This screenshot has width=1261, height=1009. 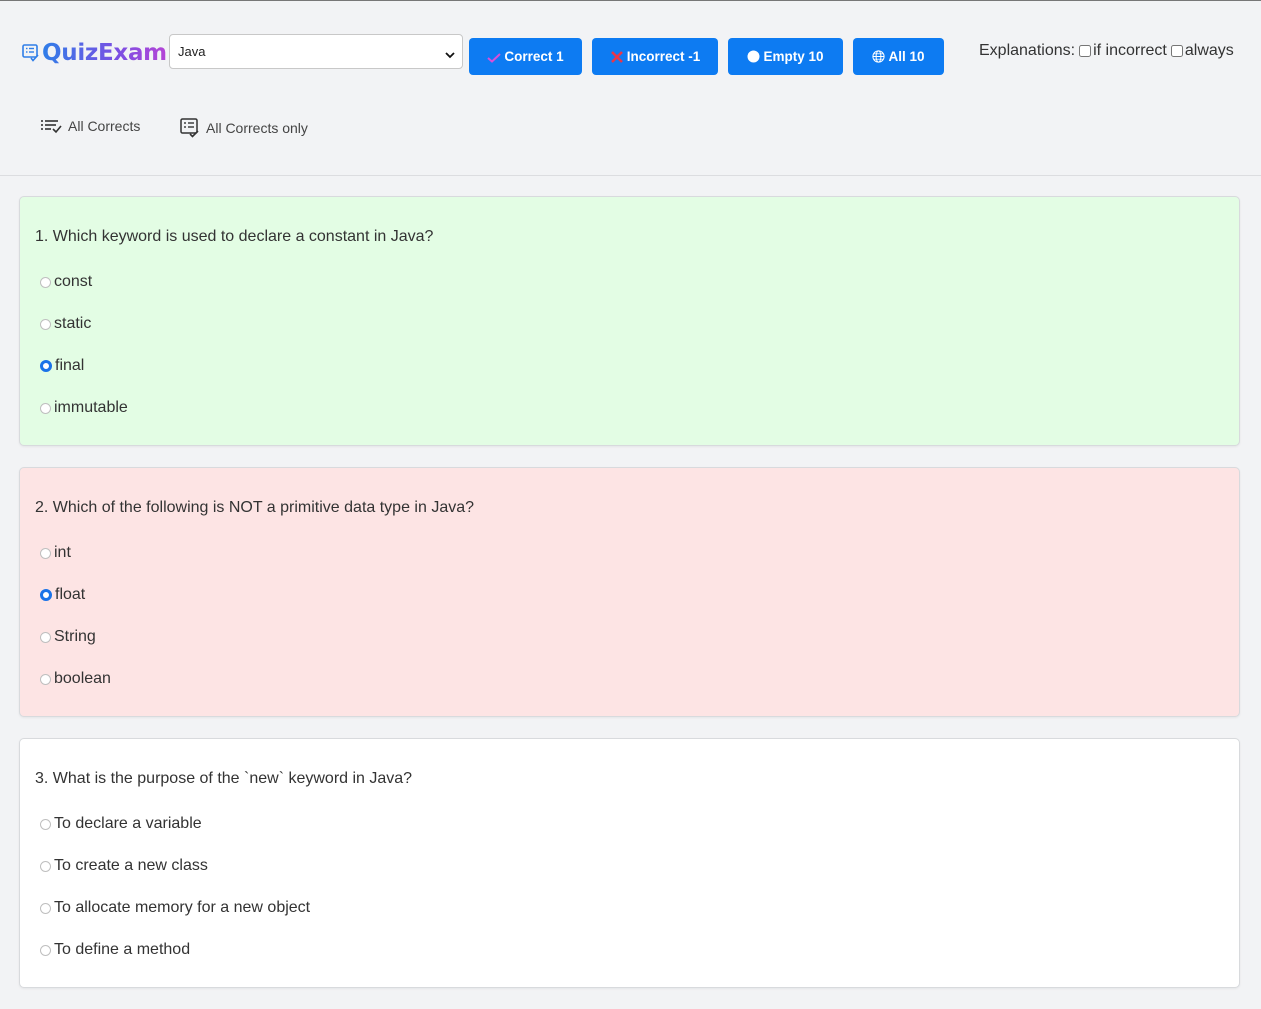 I want to click on explanations-label: Explanations:, so click(x=1027, y=50).